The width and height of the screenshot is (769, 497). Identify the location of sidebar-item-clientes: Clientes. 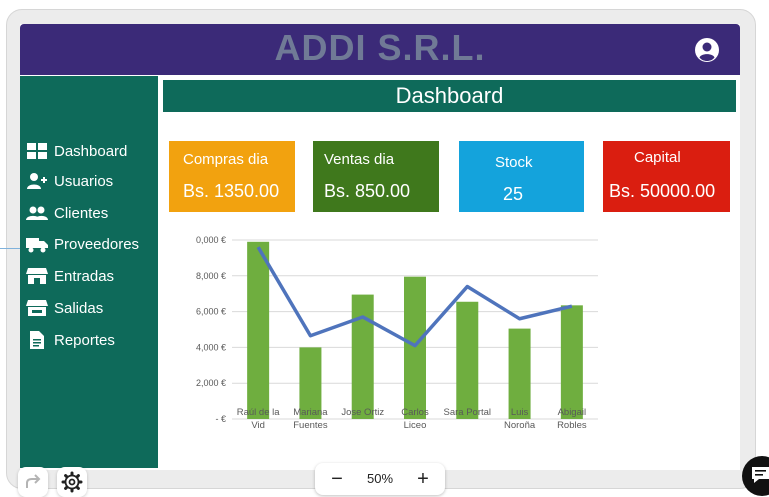
(67, 213).